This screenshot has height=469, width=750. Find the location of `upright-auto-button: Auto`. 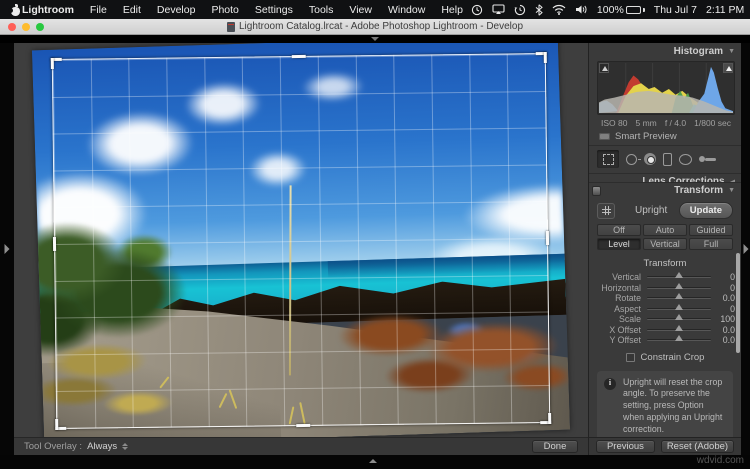

upright-auto-button: Auto is located at coordinates (665, 230).